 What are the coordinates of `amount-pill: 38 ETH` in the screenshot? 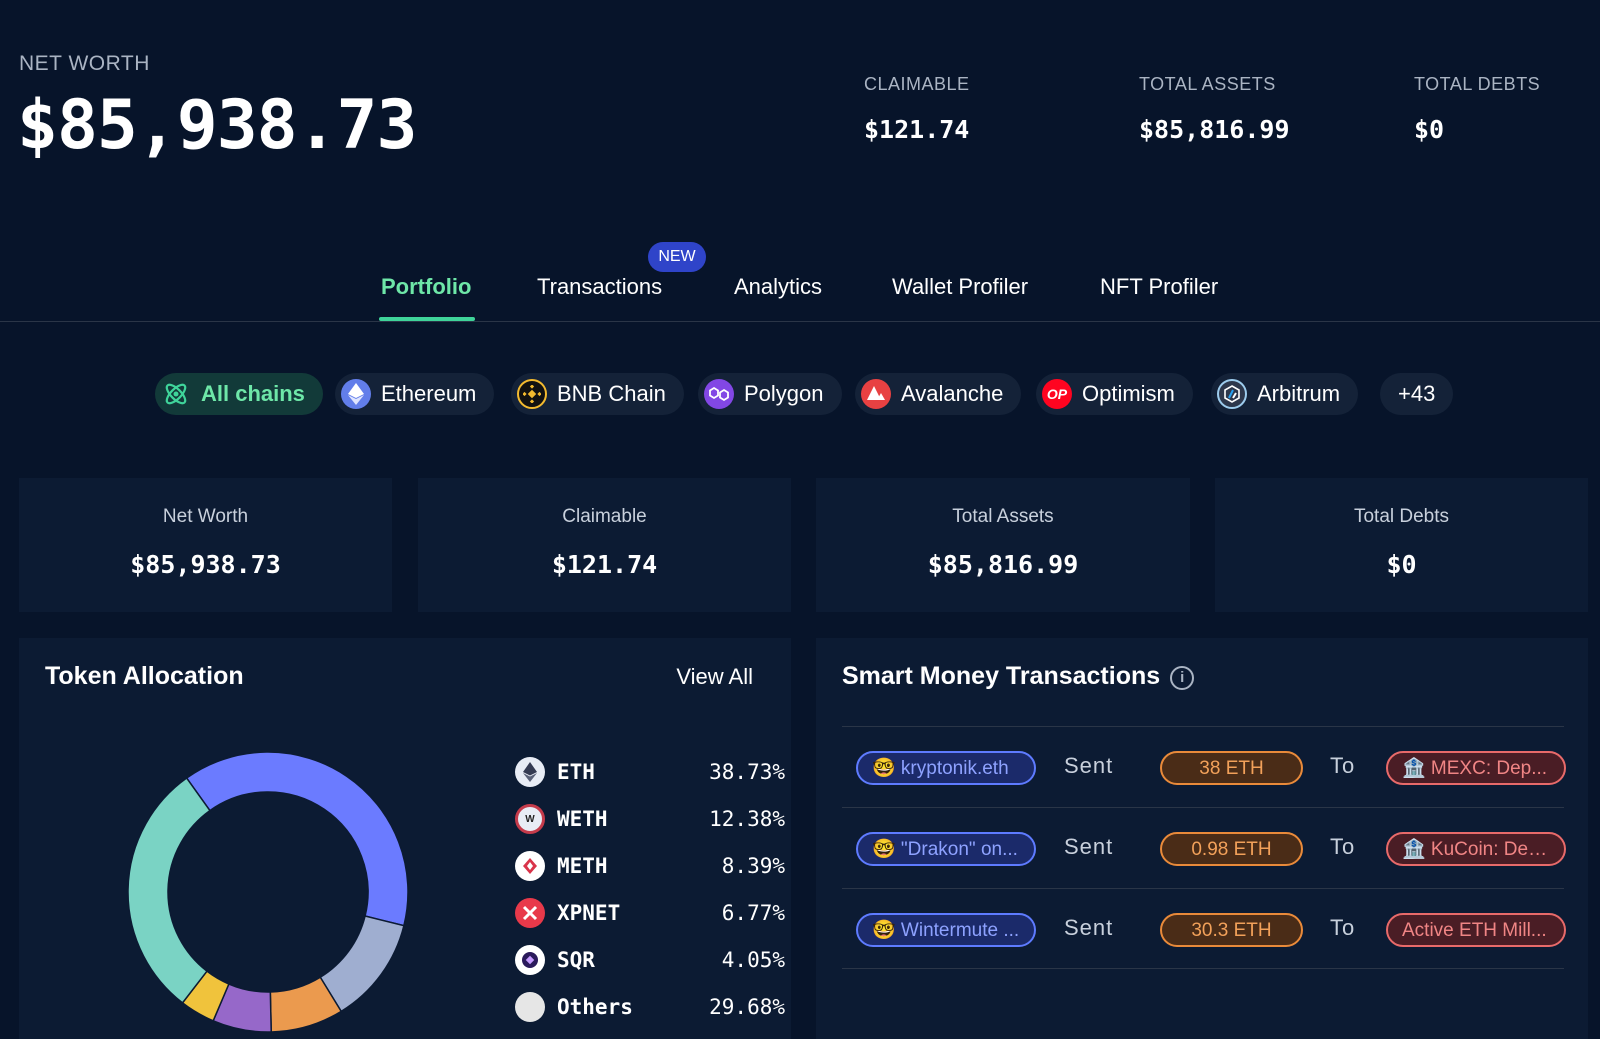 It's located at (1231, 768).